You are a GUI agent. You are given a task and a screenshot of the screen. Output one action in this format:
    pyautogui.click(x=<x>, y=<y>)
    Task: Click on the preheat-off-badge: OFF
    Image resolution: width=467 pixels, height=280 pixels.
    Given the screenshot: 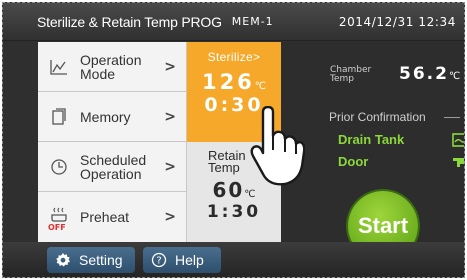 What is the action you would take?
    pyautogui.click(x=57, y=227)
    